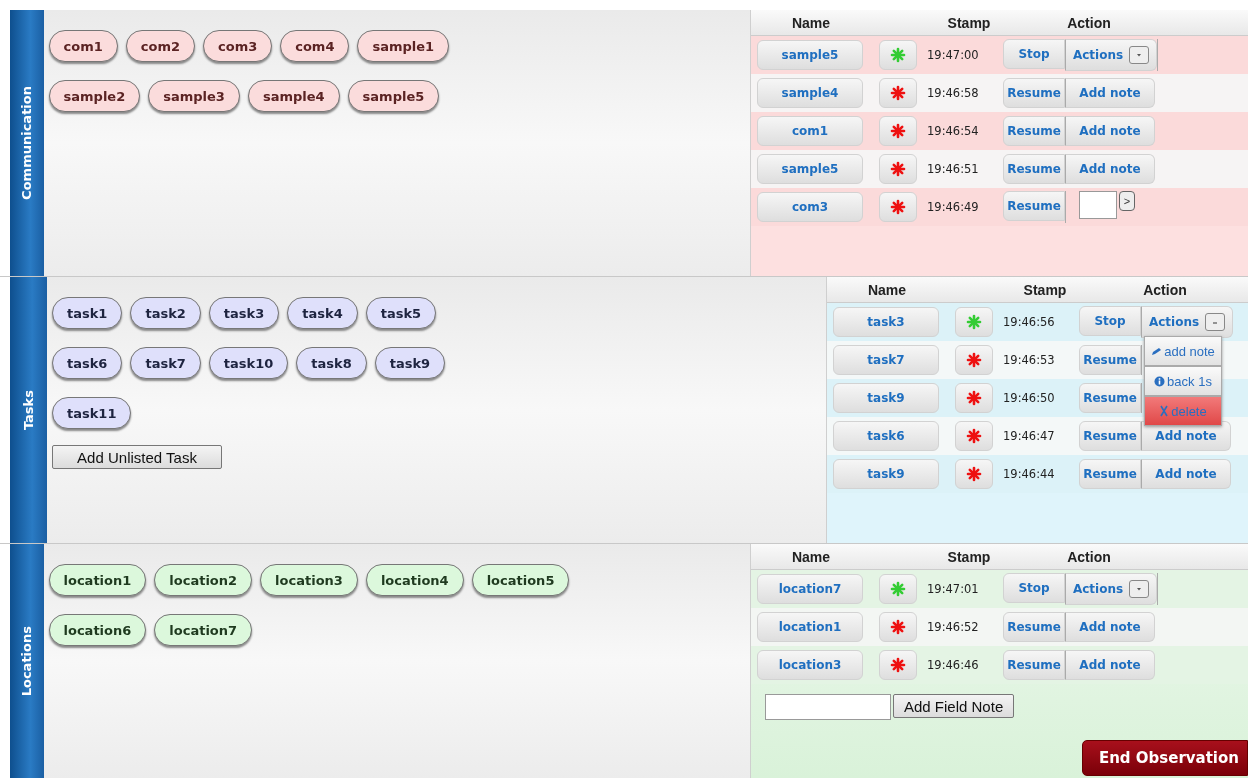 This screenshot has height=778, width=1248. I want to click on name-button: com3, so click(810, 207).